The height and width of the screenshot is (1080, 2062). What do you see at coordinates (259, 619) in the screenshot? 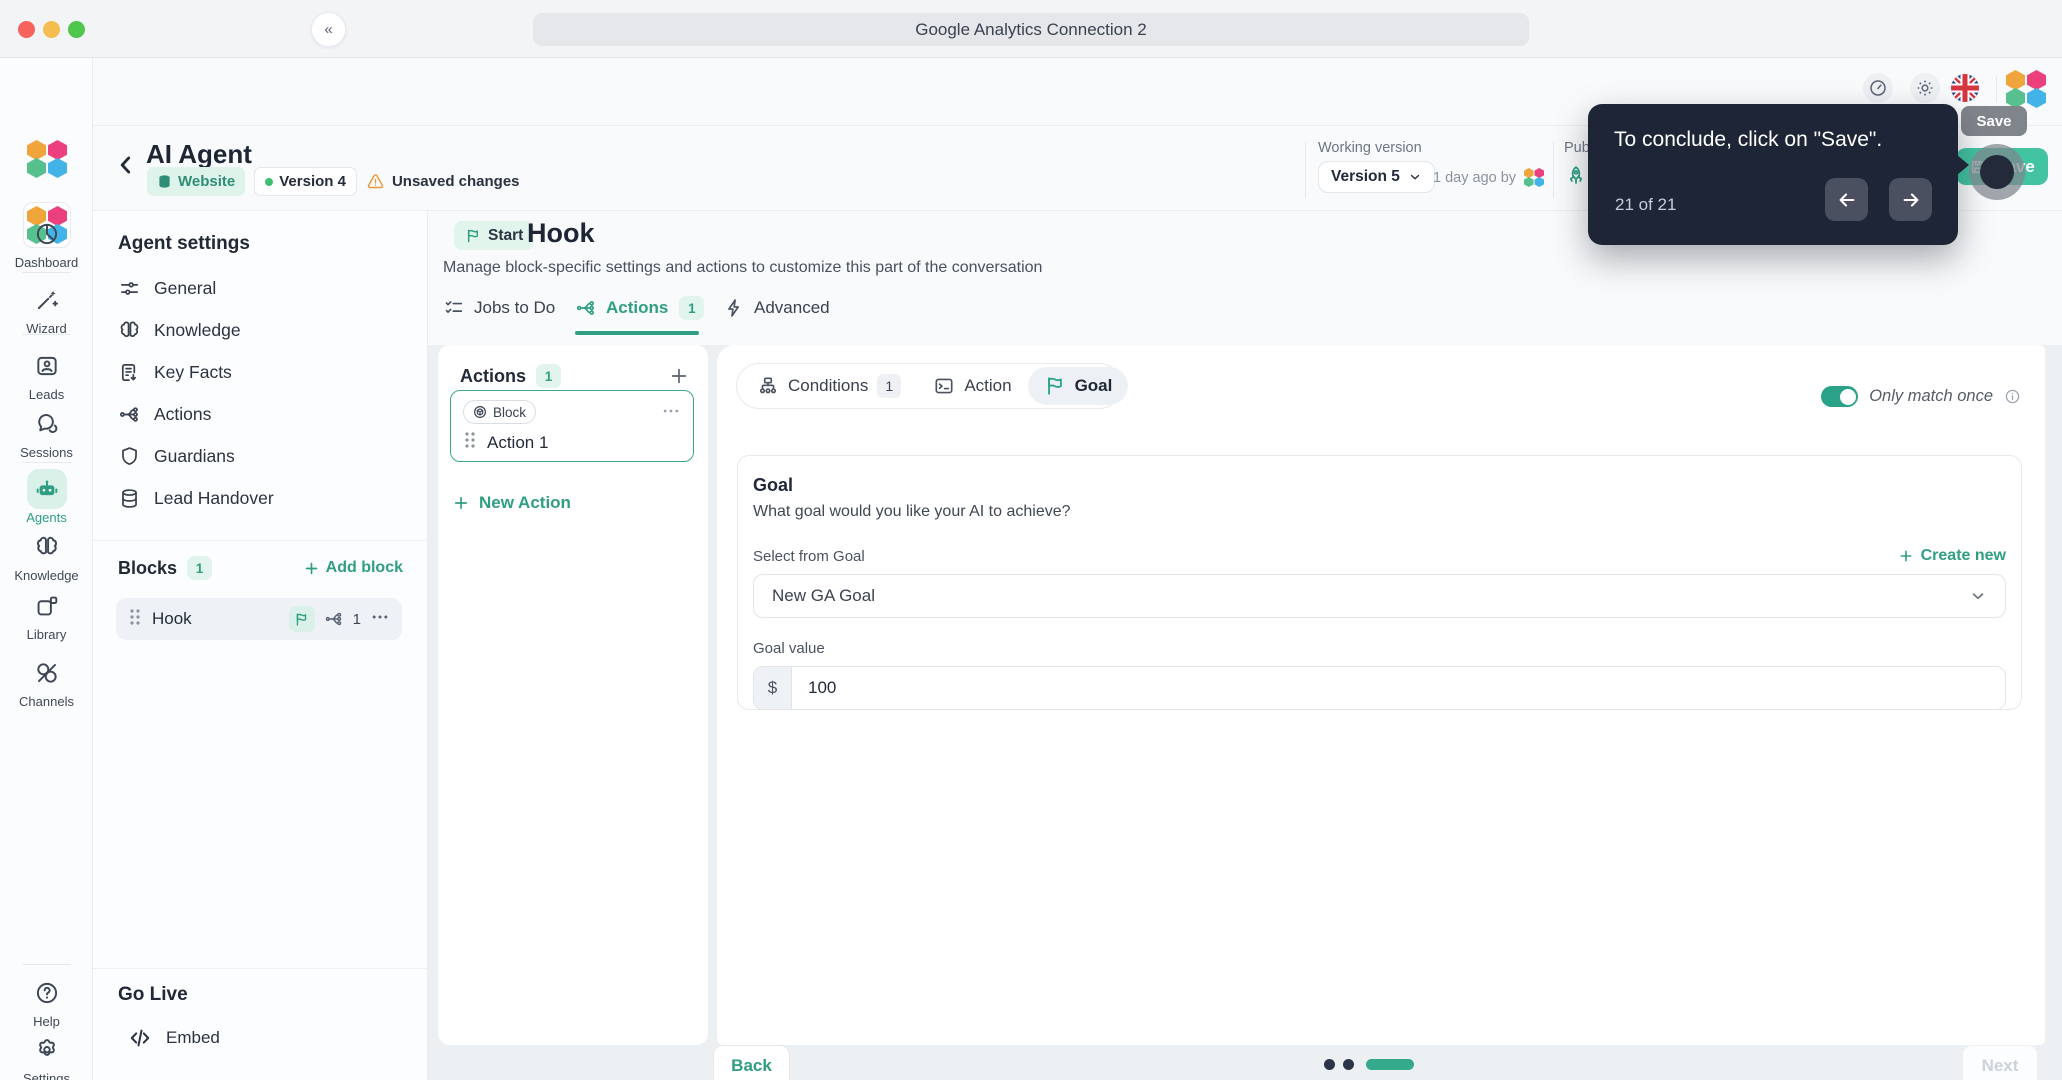
I see `block-row-hook: Hook 1` at bounding box center [259, 619].